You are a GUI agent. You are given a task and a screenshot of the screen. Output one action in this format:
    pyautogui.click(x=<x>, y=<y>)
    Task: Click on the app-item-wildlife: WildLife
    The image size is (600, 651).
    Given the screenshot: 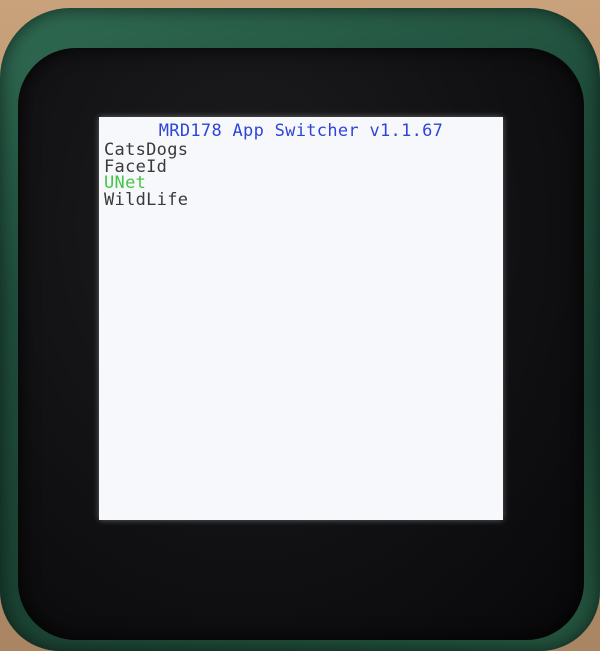 What is the action you would take?
    pyautogui.click(x=303, y=200)
    